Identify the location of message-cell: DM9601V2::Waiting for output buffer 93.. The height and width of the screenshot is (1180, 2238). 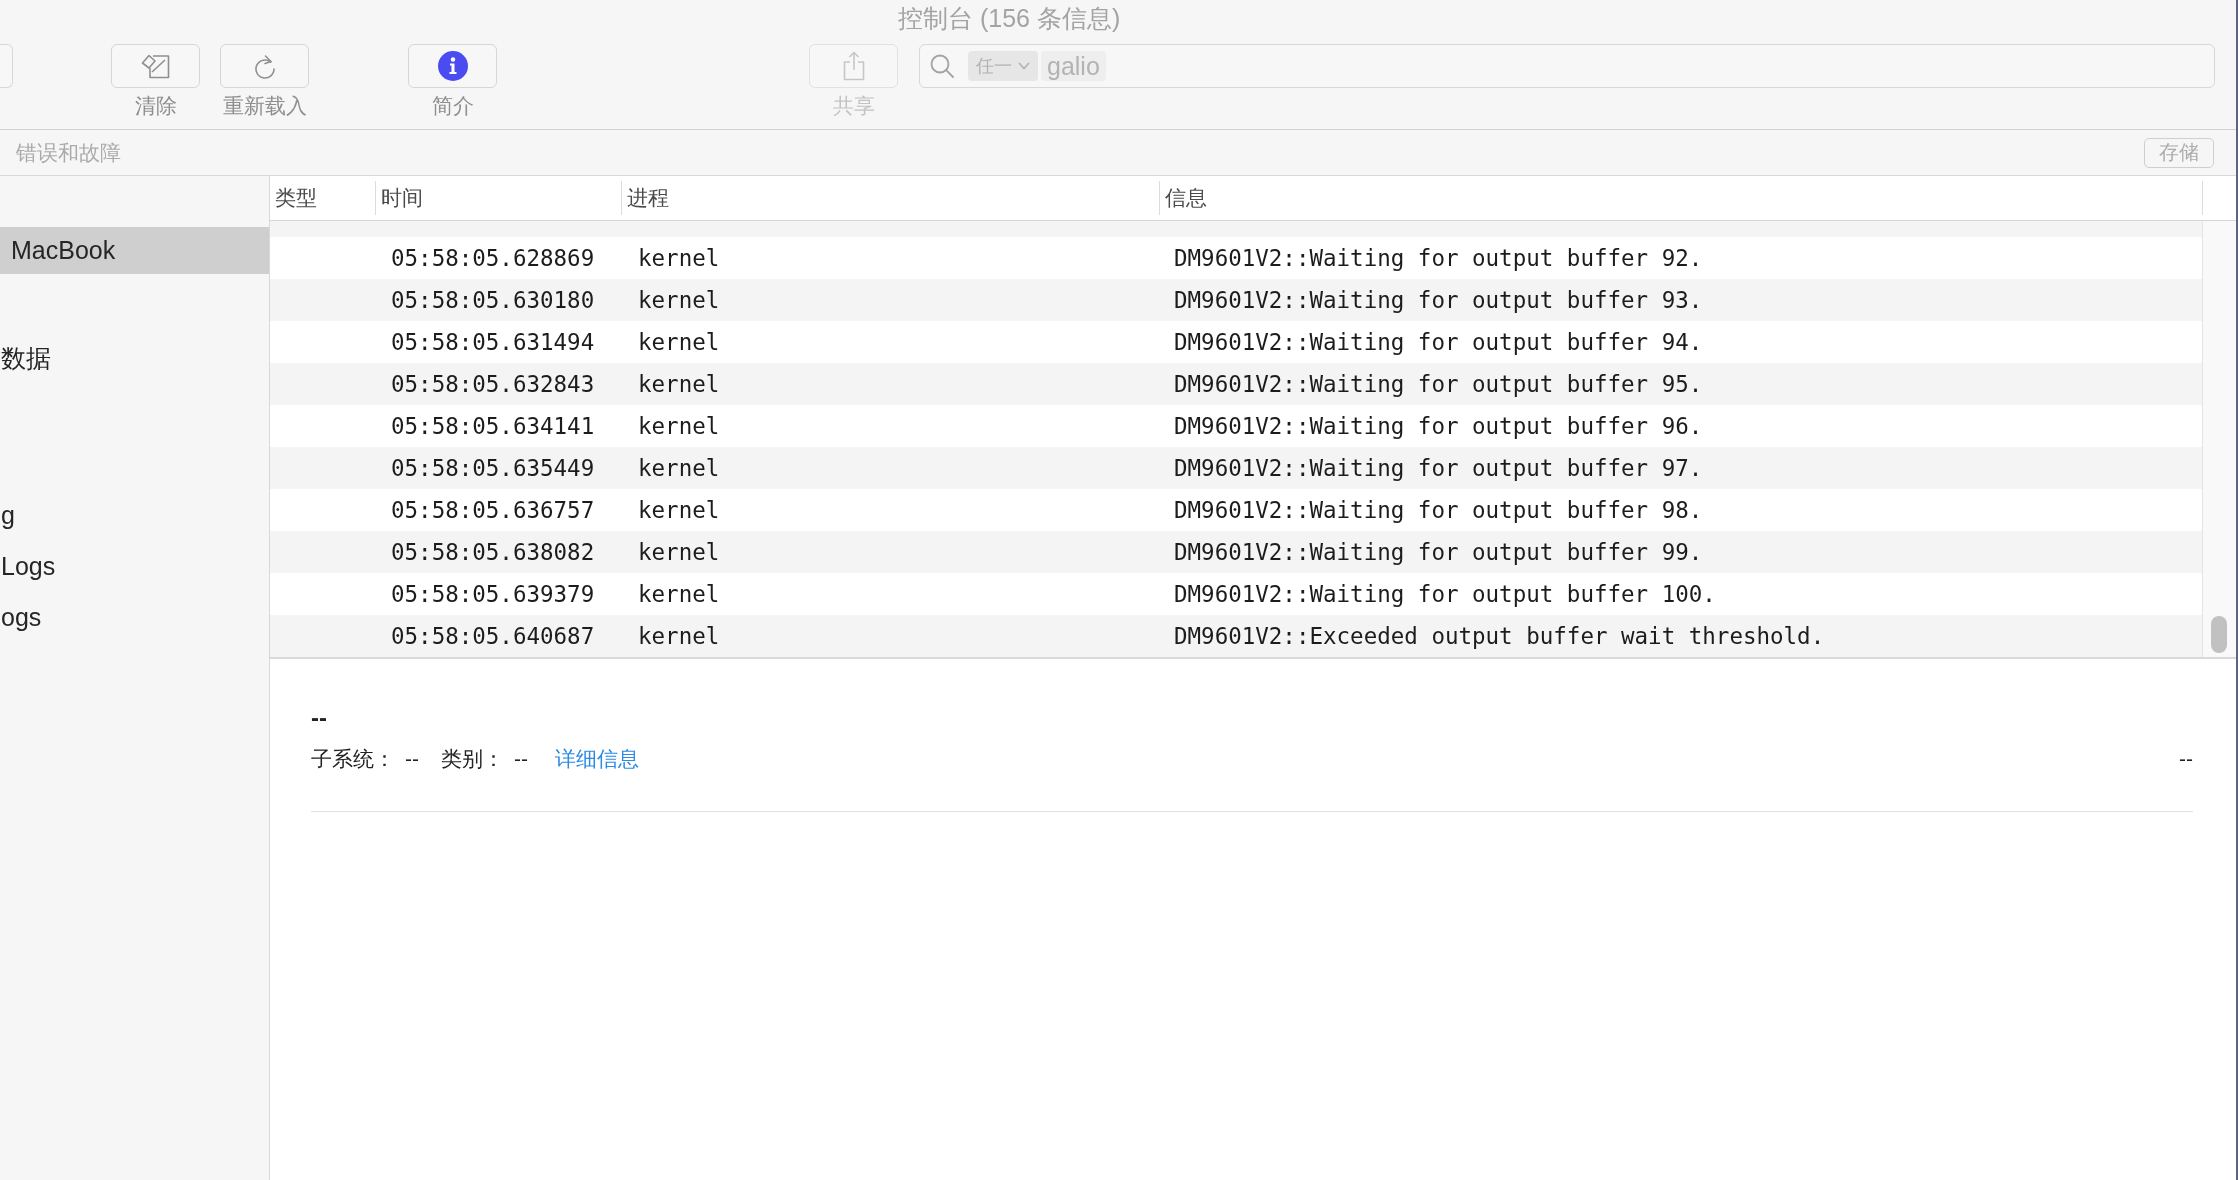
(1438, 300).